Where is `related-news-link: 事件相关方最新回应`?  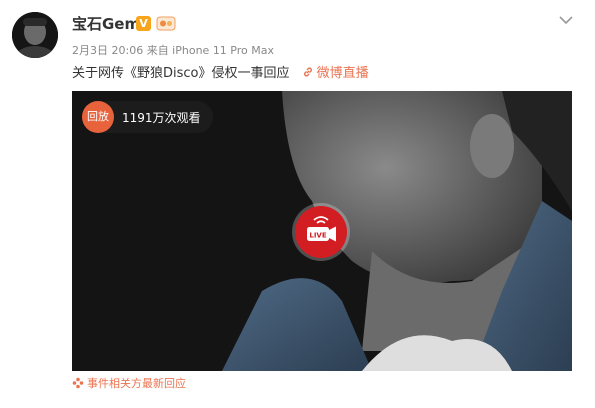
related-news-link: 事件相关方最新回应 is located at coordinates (129, 384).